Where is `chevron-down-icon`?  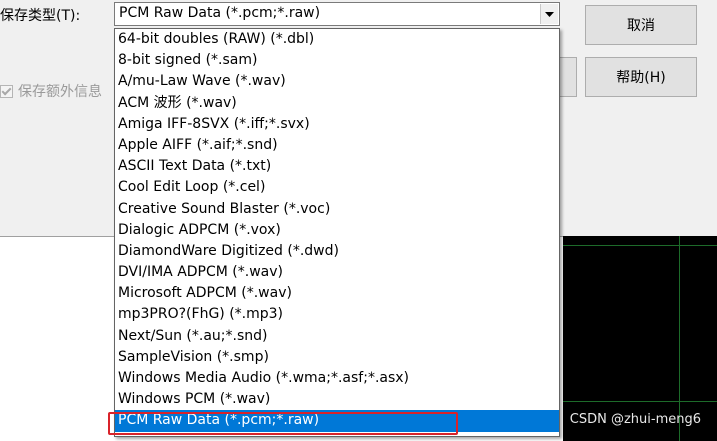
chevron-down-icon is located at coordinates (549, 14).